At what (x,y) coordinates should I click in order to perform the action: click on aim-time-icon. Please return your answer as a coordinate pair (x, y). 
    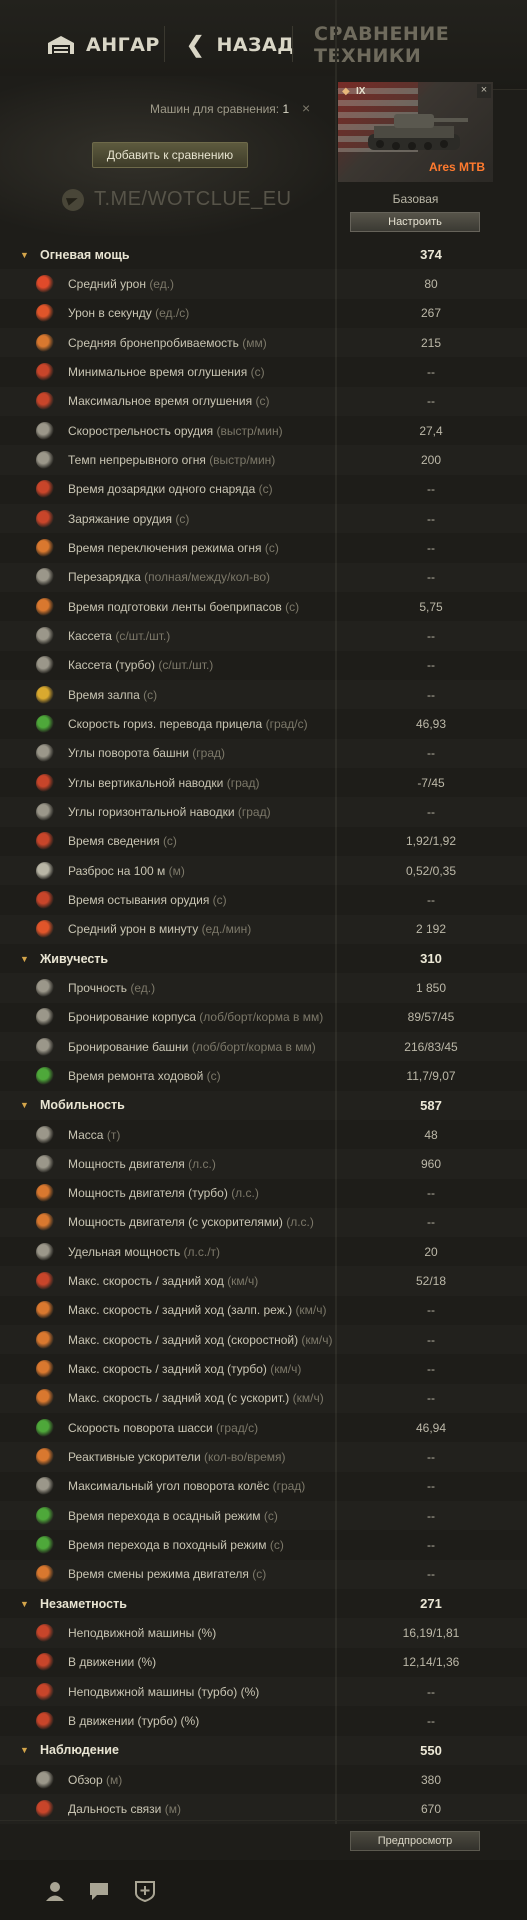
    Looking at the image, I should click on (45, 841).